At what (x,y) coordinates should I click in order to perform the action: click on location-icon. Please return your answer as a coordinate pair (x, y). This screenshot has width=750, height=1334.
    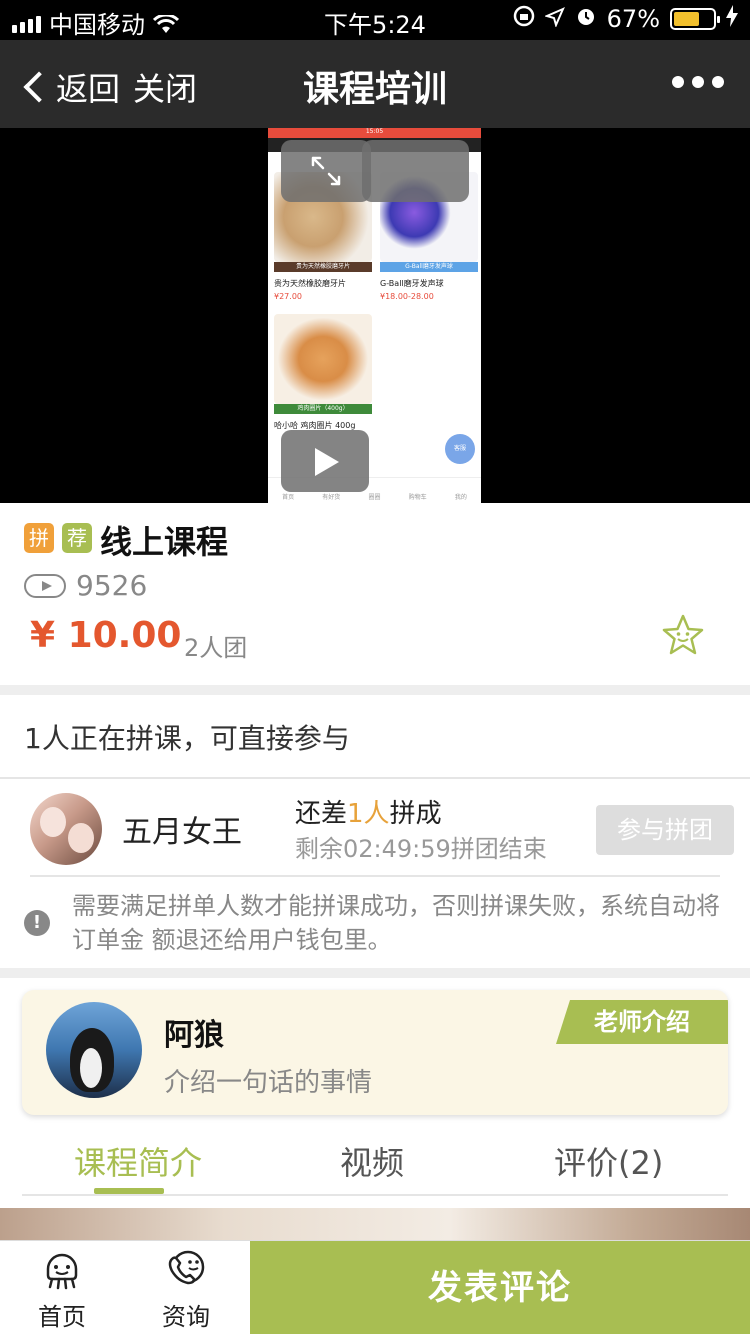
    Looking at the image, I should click on (554, 19).